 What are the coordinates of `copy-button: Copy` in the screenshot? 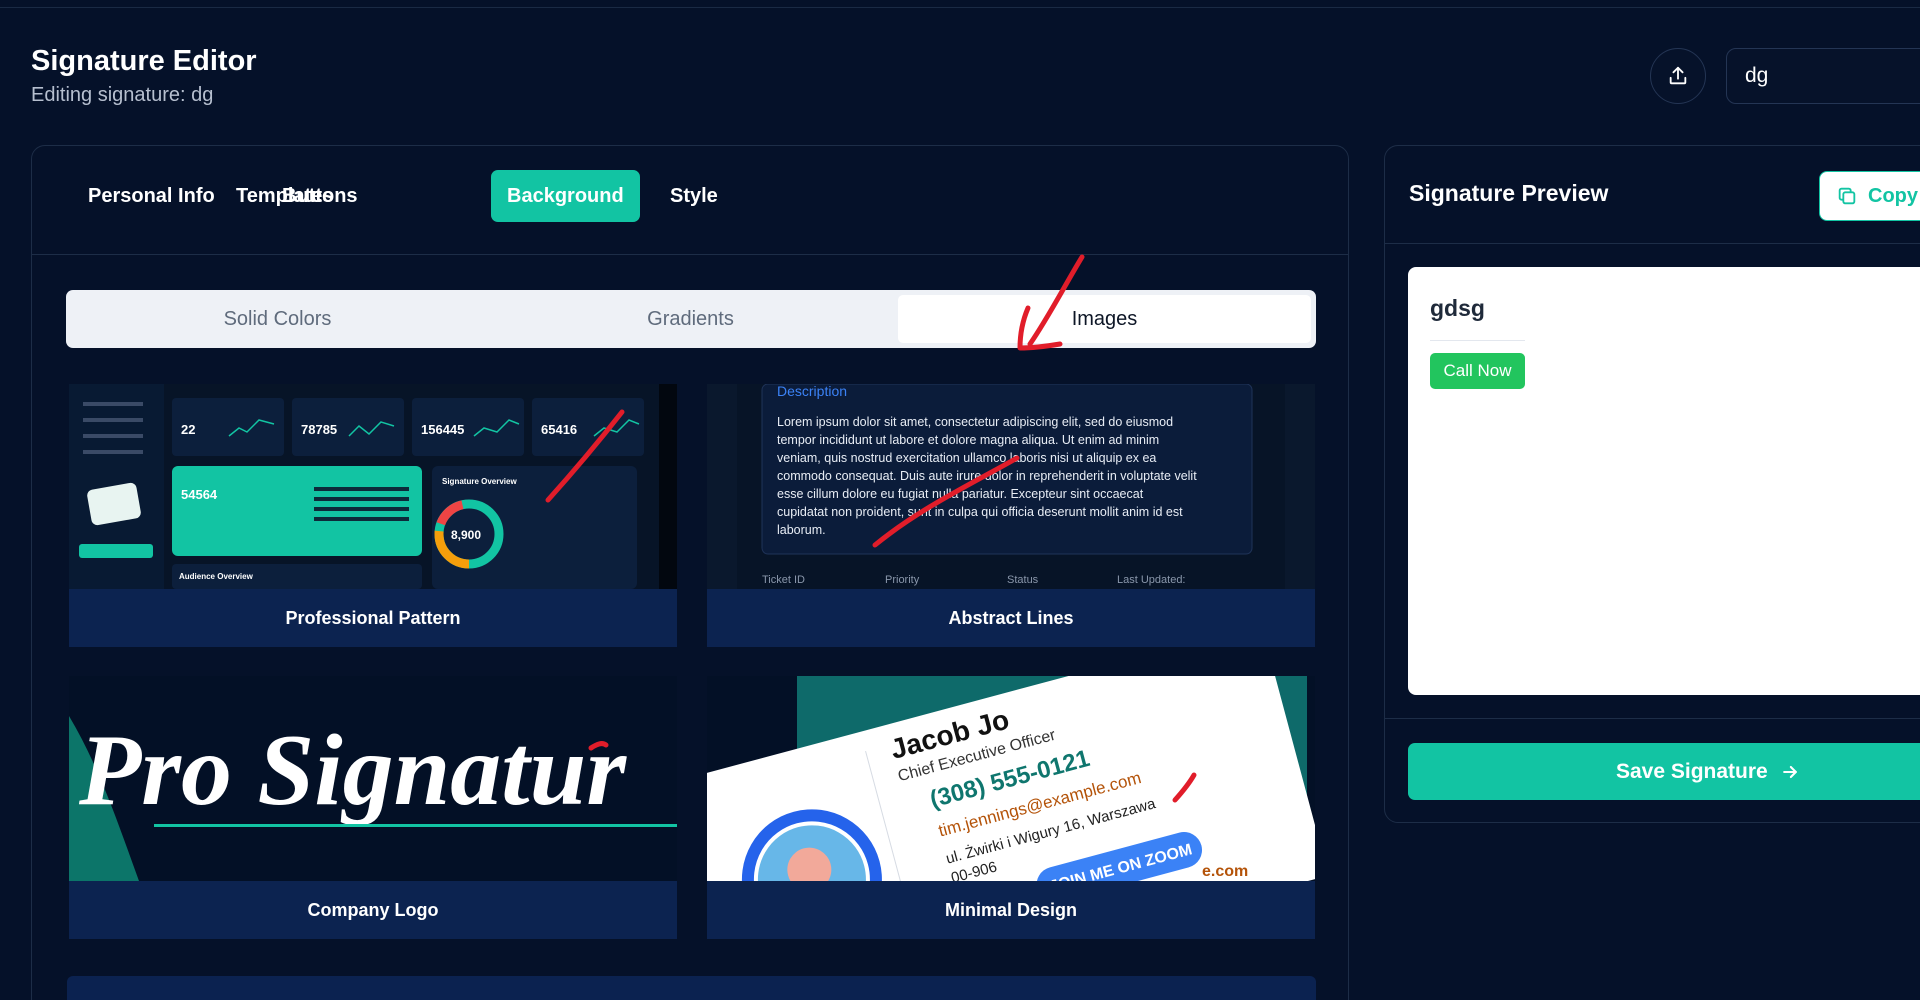 It's located at (1869, 196).